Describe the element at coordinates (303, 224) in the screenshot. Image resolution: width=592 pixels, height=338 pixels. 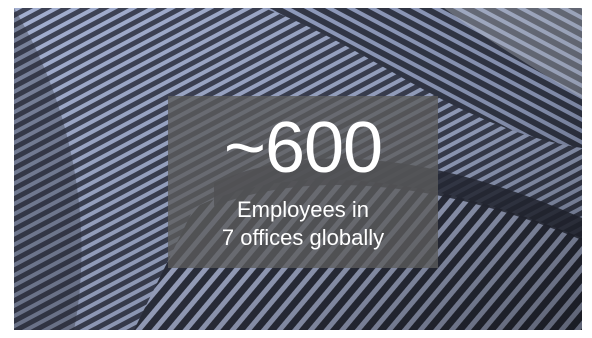
I see `employee-stat-caption: Employees in 7 offices globally` at that location.